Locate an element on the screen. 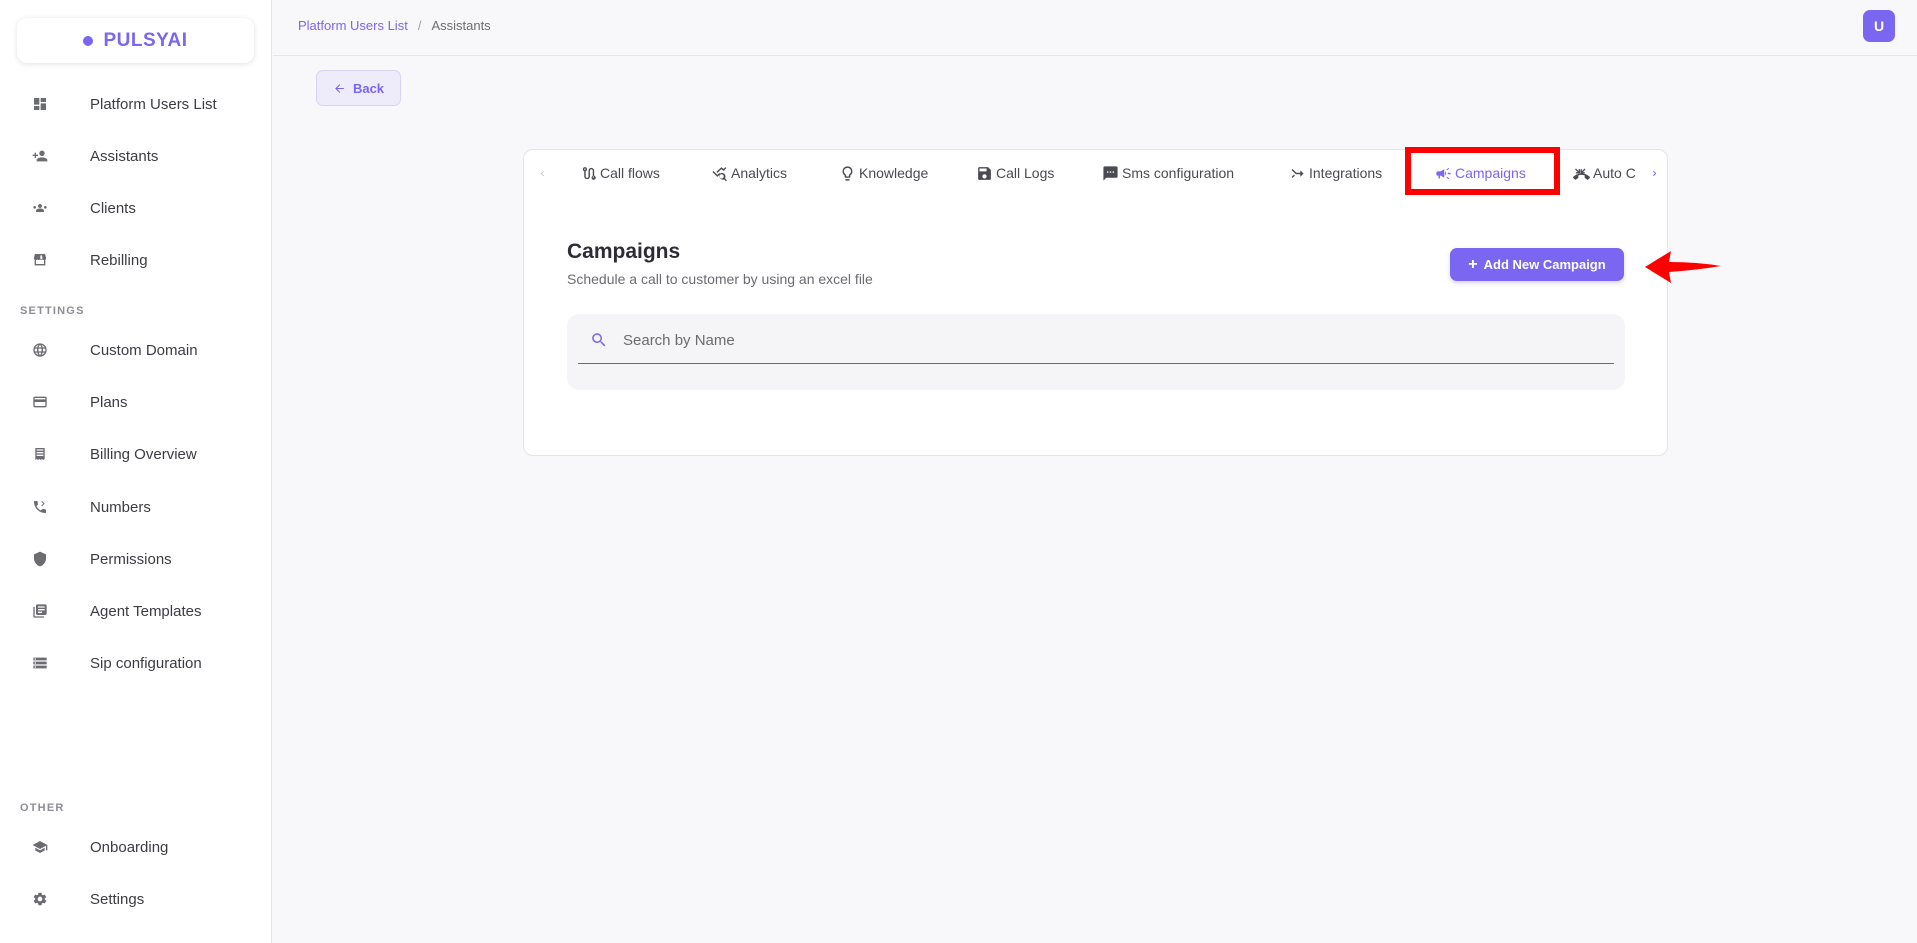 This screenshot has height=943, width=1917. globe-icon is located at coordinates (40, 350).